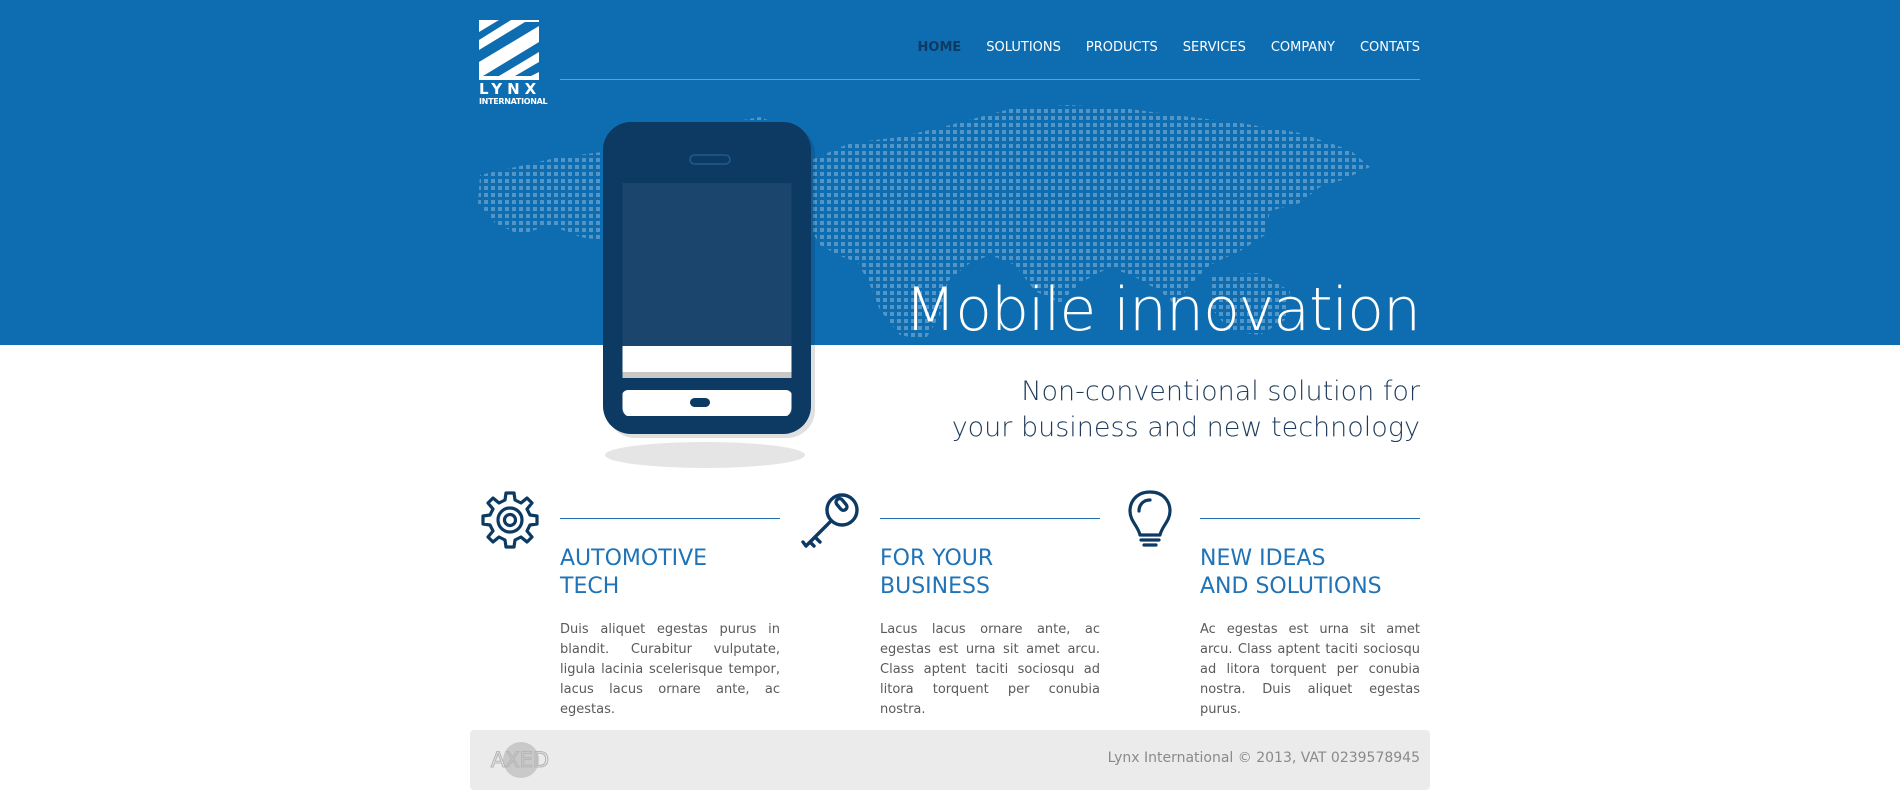 The width and height of the screenshot is (1900, 810). What do you see at coordinates (1000, 573) in the screenshot?
I see `feature-heading: FOR YOUR BUSINESS` at bounding box center [1000, 573].